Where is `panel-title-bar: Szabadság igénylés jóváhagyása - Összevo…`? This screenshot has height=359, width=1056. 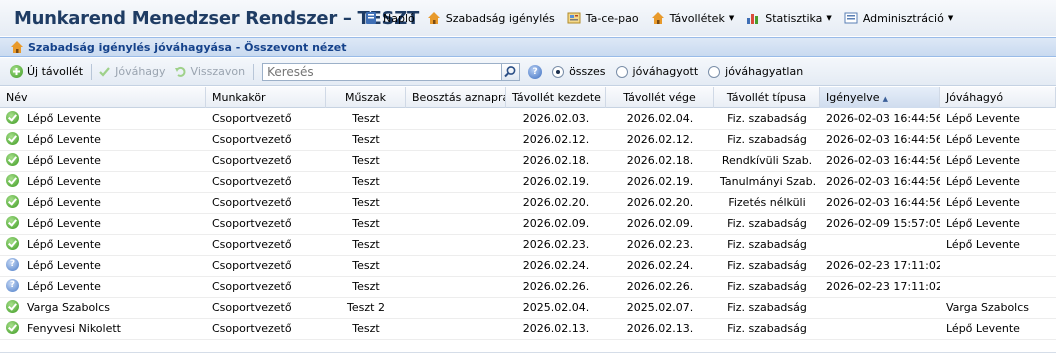 panel-title-bar: Szabadság igénylés jóváhagyása - Összevo… is located at coordinates (528, 47).